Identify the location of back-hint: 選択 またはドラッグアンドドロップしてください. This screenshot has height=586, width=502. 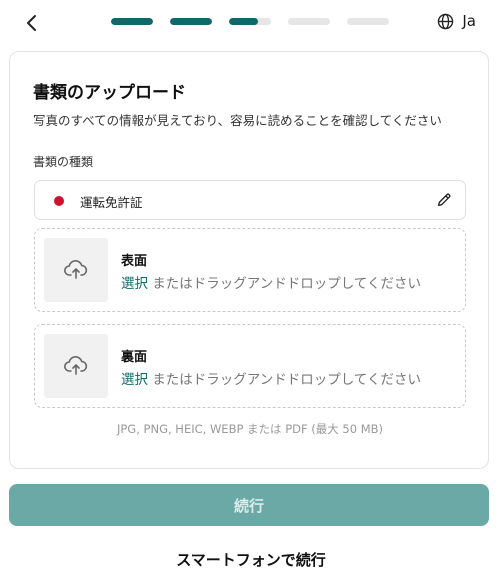
(271, 378).